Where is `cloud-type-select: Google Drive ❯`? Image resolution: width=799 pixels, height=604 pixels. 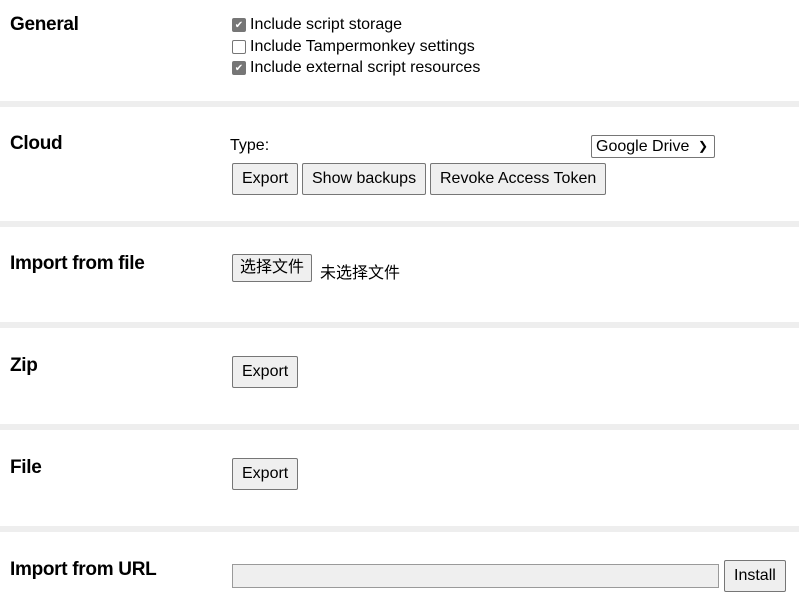 cloud-type-select: Google Drive ❯ is located at coordinates (653, 146).